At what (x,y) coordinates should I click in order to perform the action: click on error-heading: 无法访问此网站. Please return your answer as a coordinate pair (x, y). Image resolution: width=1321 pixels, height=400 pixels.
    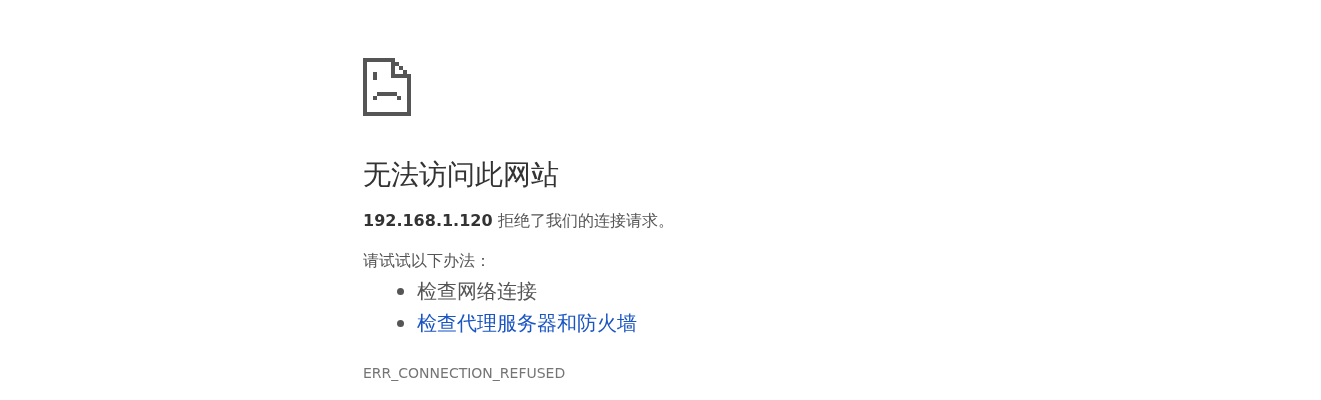
    Looking at the image, I should click on (461, 175).